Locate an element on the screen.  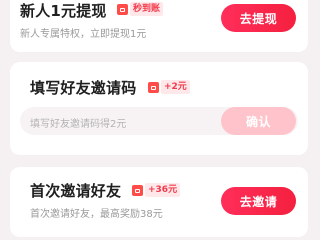
task-title: 填写好友邀请码 is located at coordinates (83, 88).